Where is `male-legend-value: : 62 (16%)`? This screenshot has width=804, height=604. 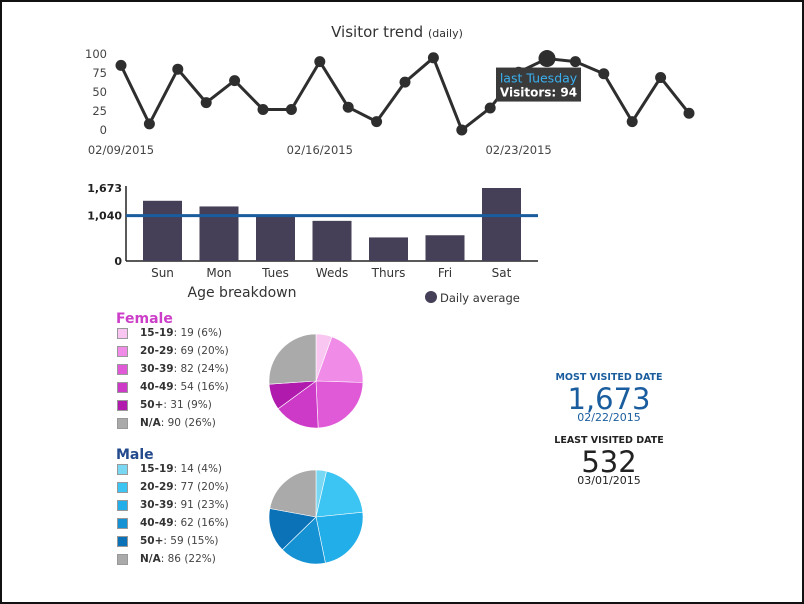 male-legend-value: : 62 (16%) is located at coordinates (201, 523).